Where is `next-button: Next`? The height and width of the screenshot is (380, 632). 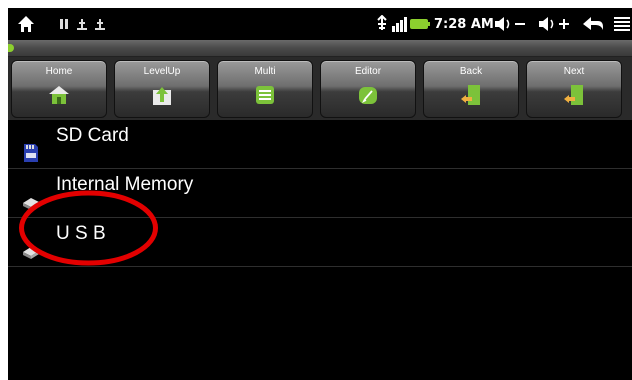
next-button: Next is located at coordinates (574, 89).